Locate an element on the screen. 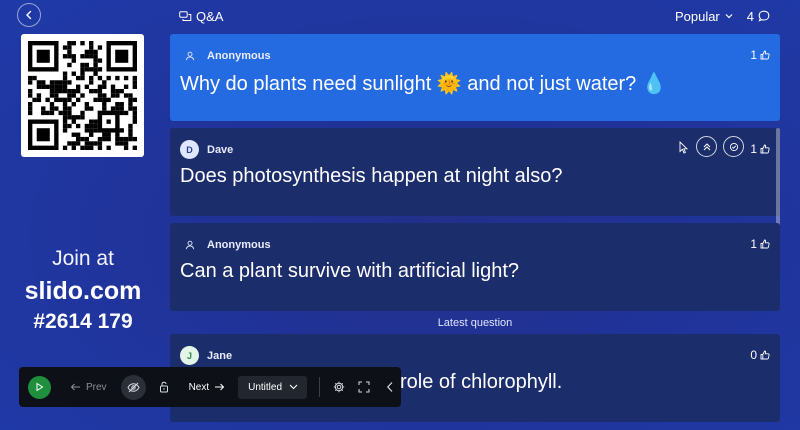  cursor-icon is located at coordinates (683, 147).